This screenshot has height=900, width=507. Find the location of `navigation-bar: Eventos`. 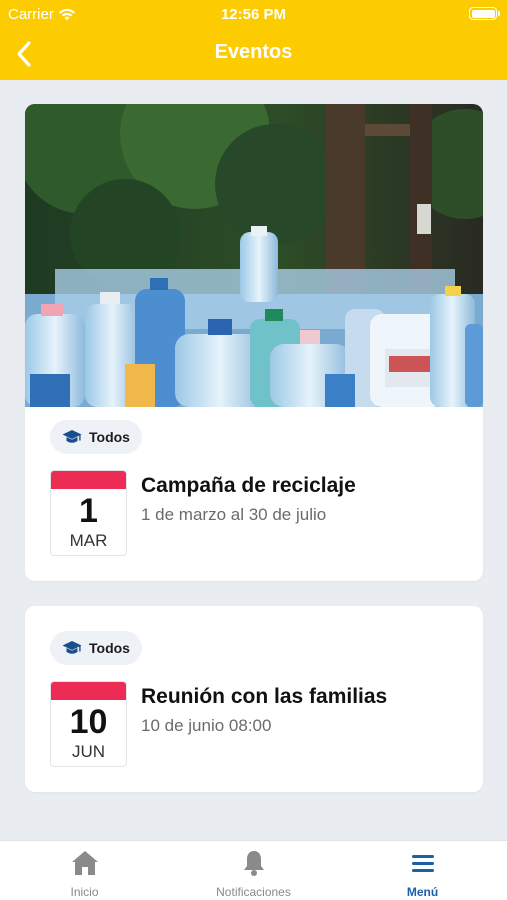

navigation-bar: Eventos is located at coordinates (253, 54).